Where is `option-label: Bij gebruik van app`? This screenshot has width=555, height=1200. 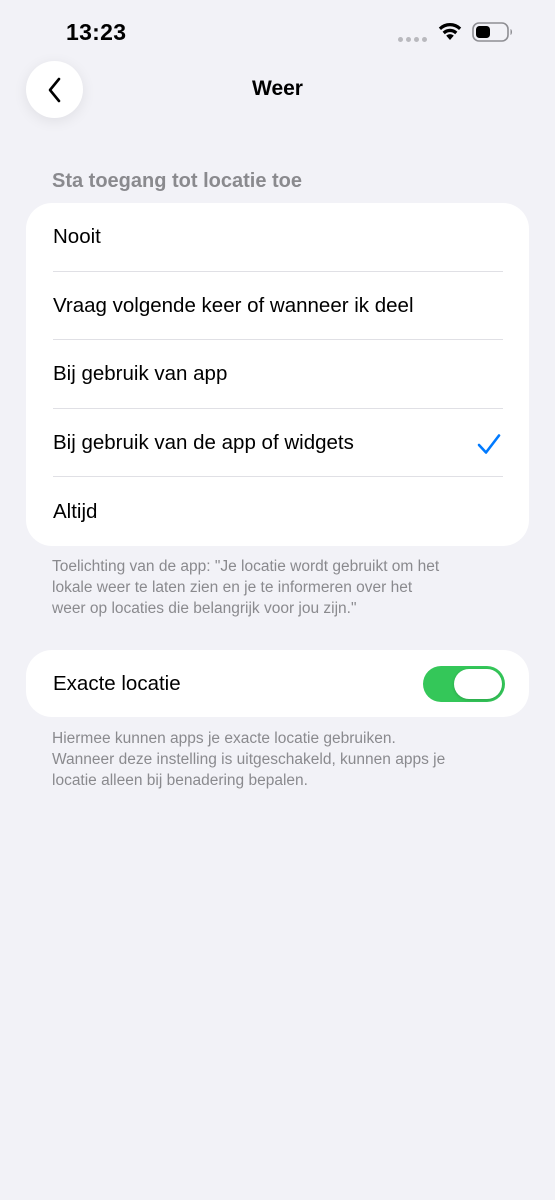
option-label: Bij gebruik van app is located at coordinates (140, 374).